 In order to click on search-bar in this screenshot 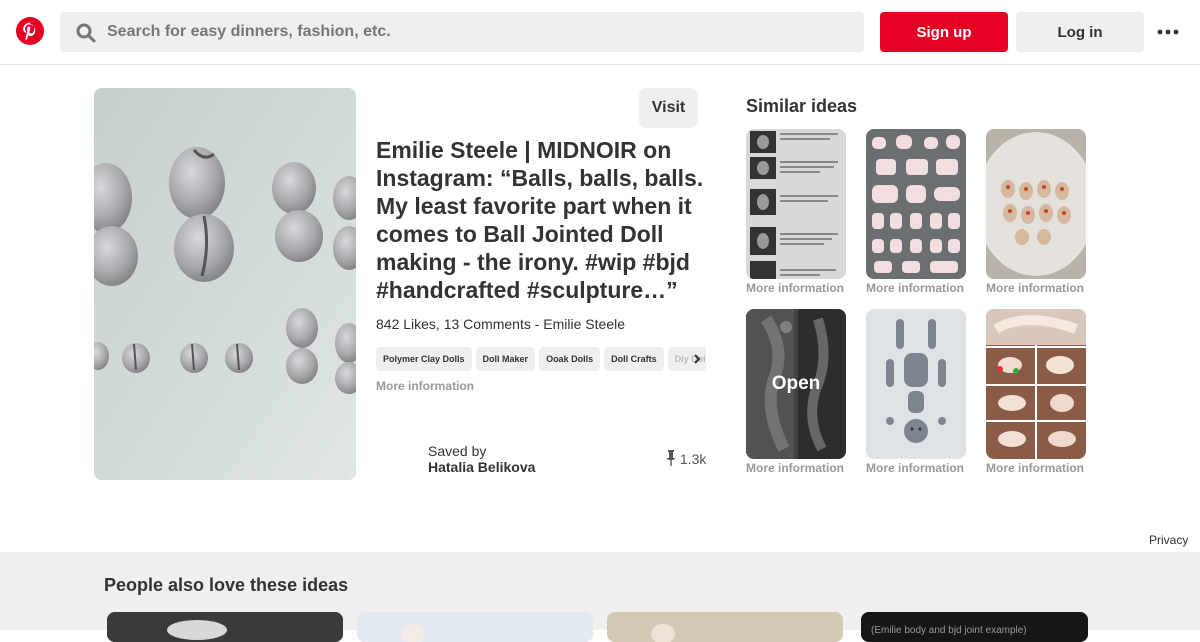, I will do `click(462, 32)`.